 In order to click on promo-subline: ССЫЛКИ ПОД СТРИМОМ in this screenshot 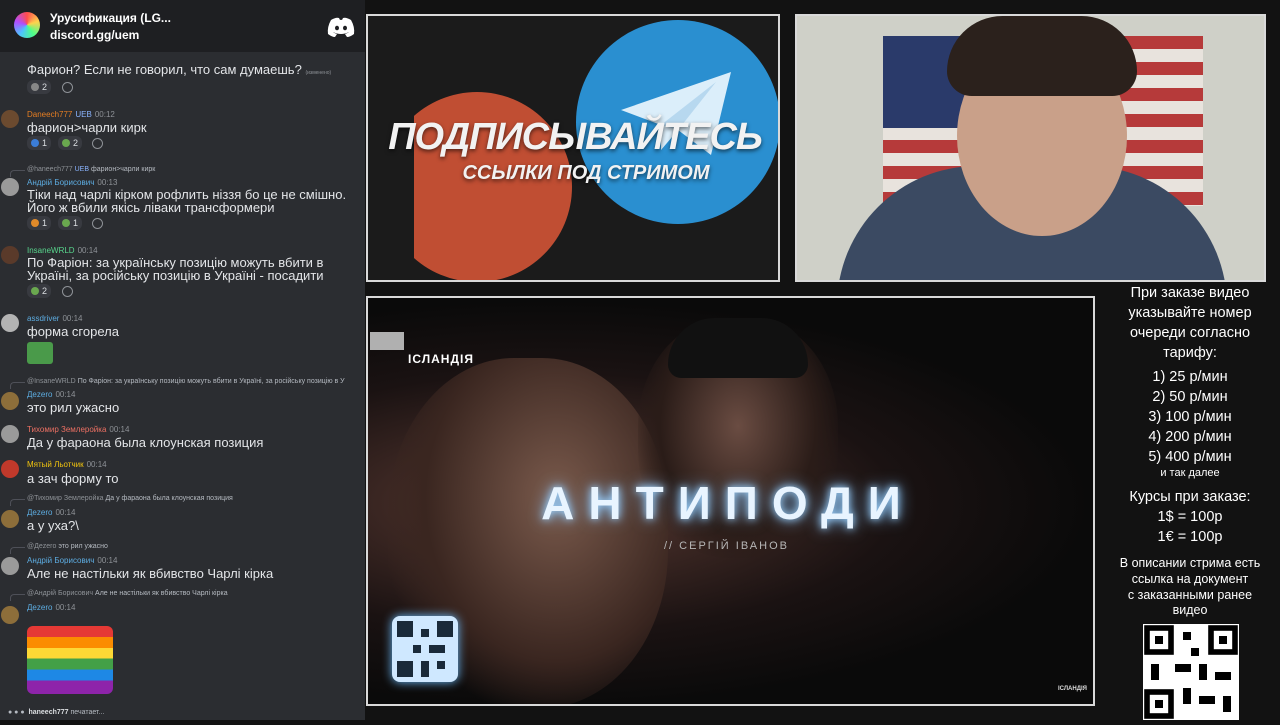, I will do `click(586, 173)`.